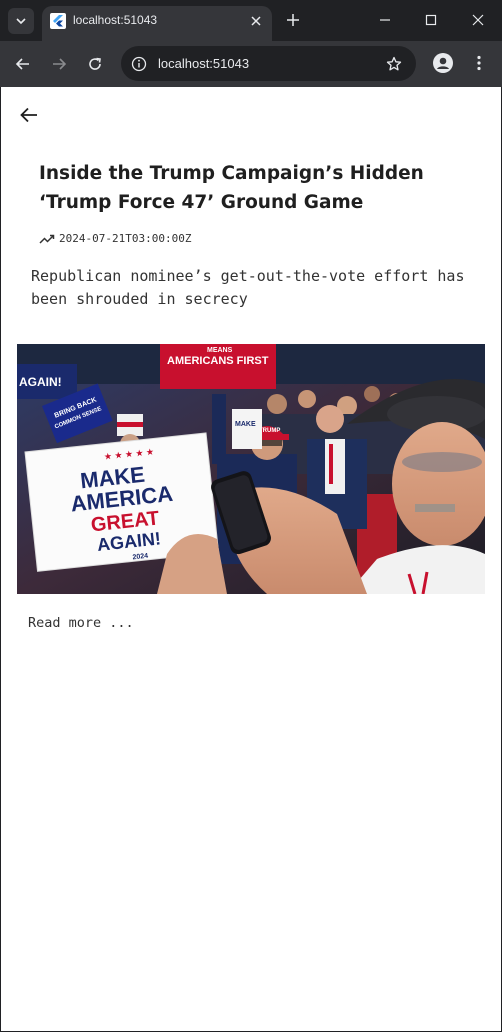 Image resolution: width=502 pixels, height=1032 pixels. Describe the element at coordinates (40, 382) in the screenshot. I see `left-banner-text: AGAIN!` at that location.